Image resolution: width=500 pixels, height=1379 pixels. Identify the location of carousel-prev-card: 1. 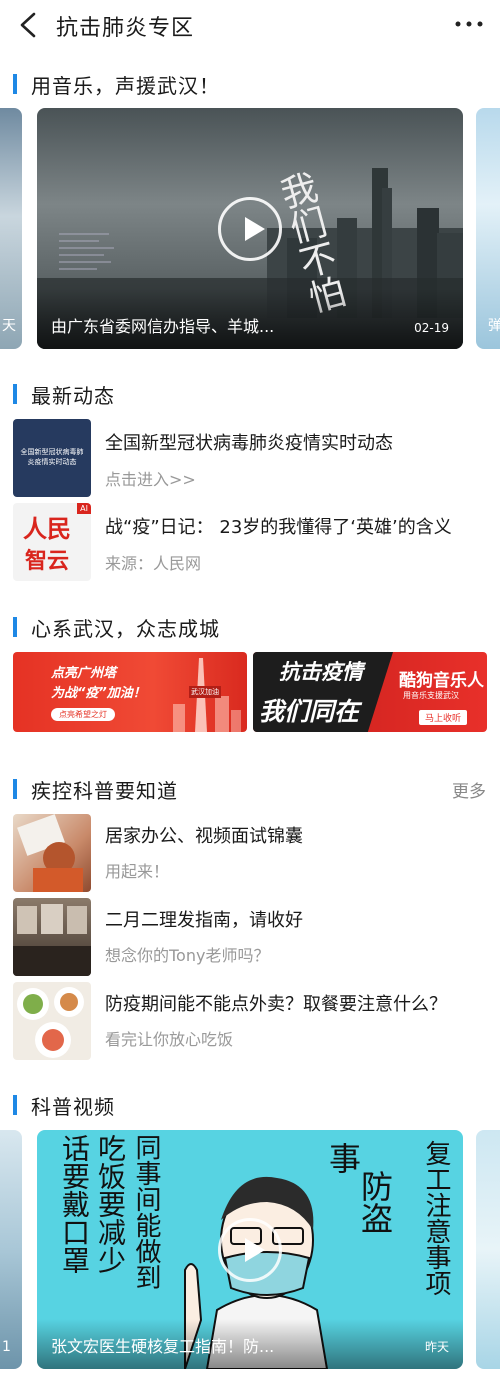
(11, 1249).